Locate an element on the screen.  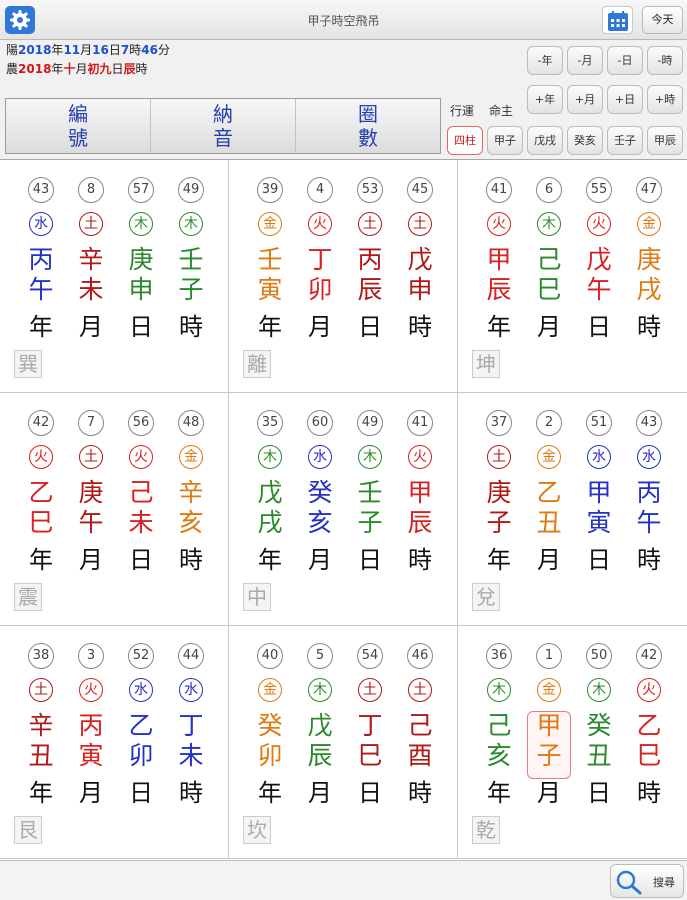
palace-cell: 36 木己亥年 1 金甲子月 50 木癸丑日 42 火乙巳時乾 is located at coordinates (572, 742).